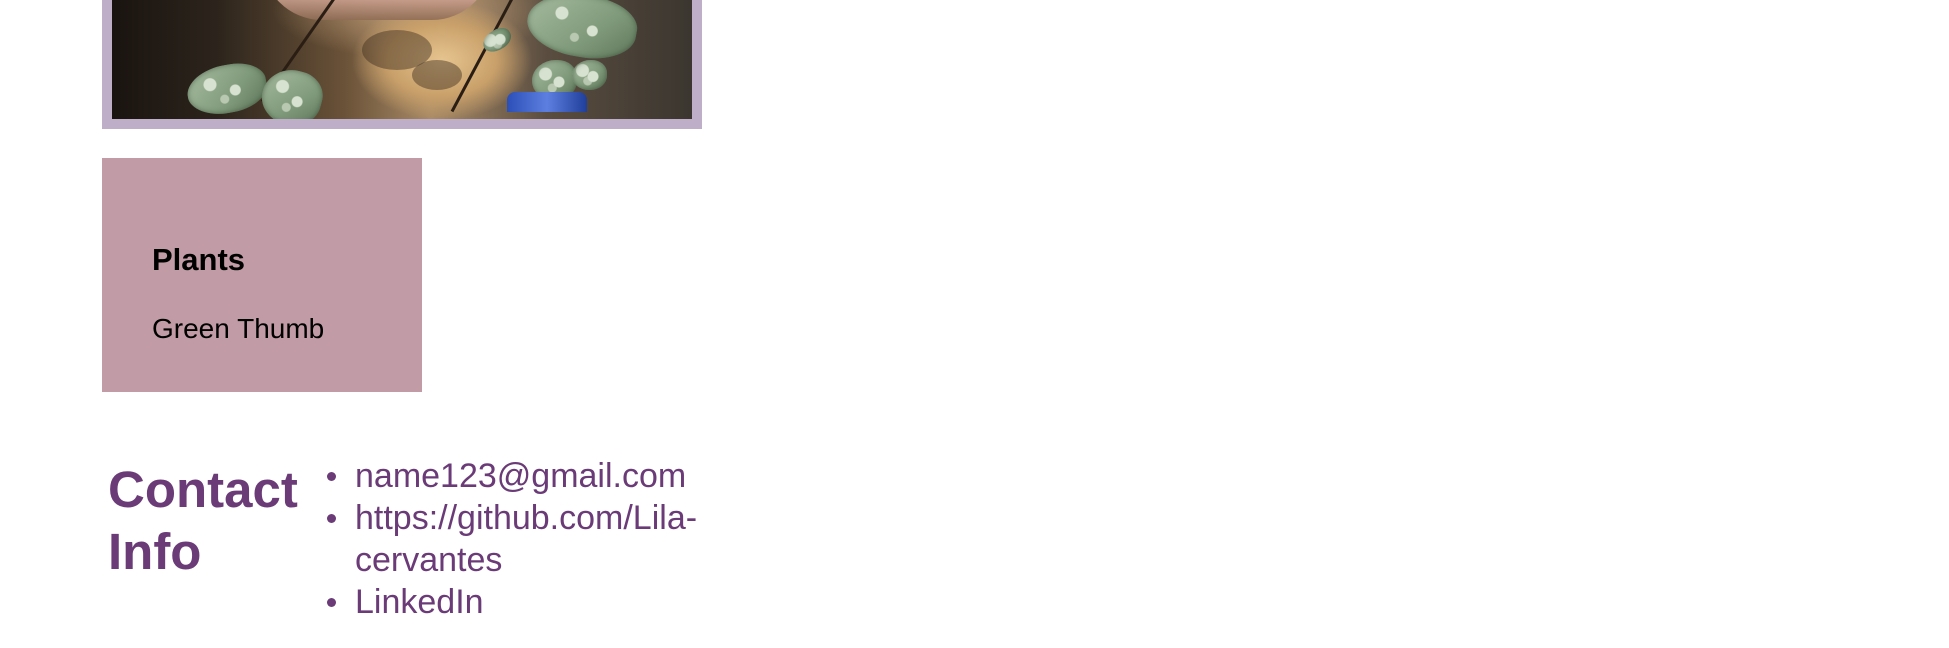  Describe the element at coordinates (238, 329) in the screenshot. I see `interest-card-subtitle: Green Thumb` at that location.